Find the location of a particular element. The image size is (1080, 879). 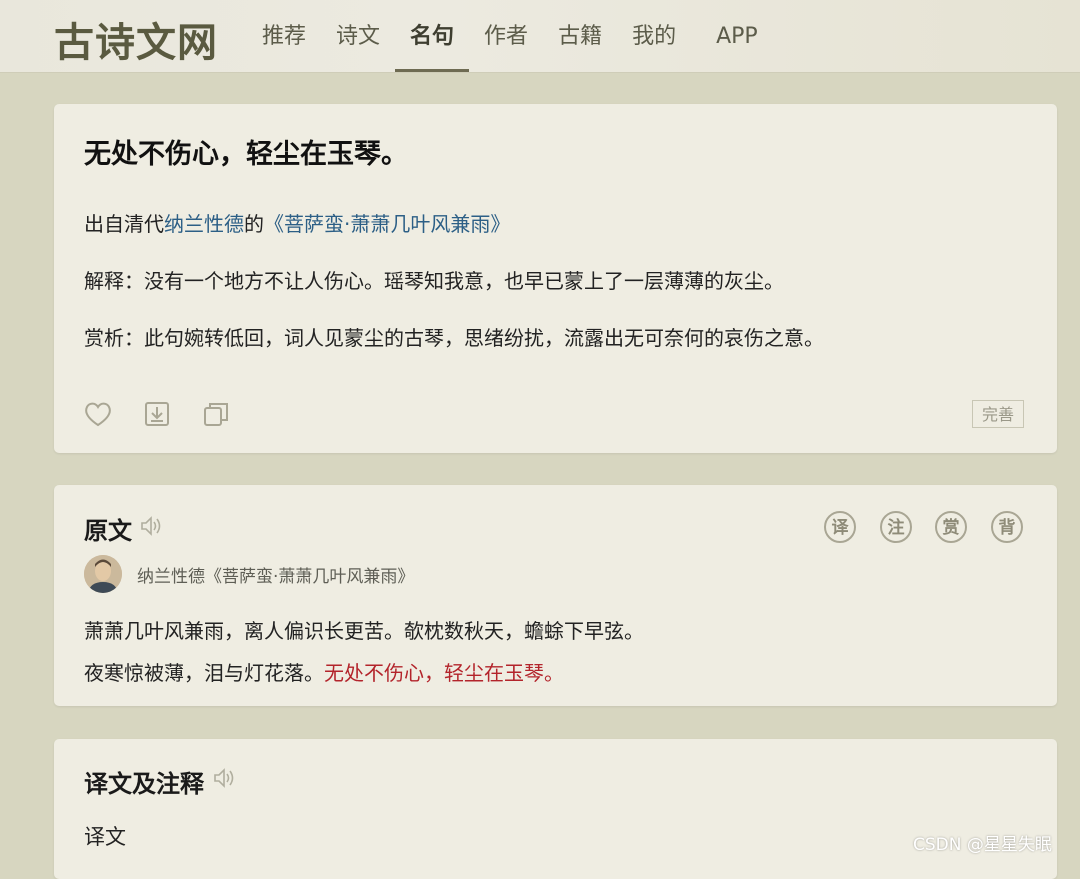

nav-item-famous-lines: 名句 is located at coordinates (432, 36).